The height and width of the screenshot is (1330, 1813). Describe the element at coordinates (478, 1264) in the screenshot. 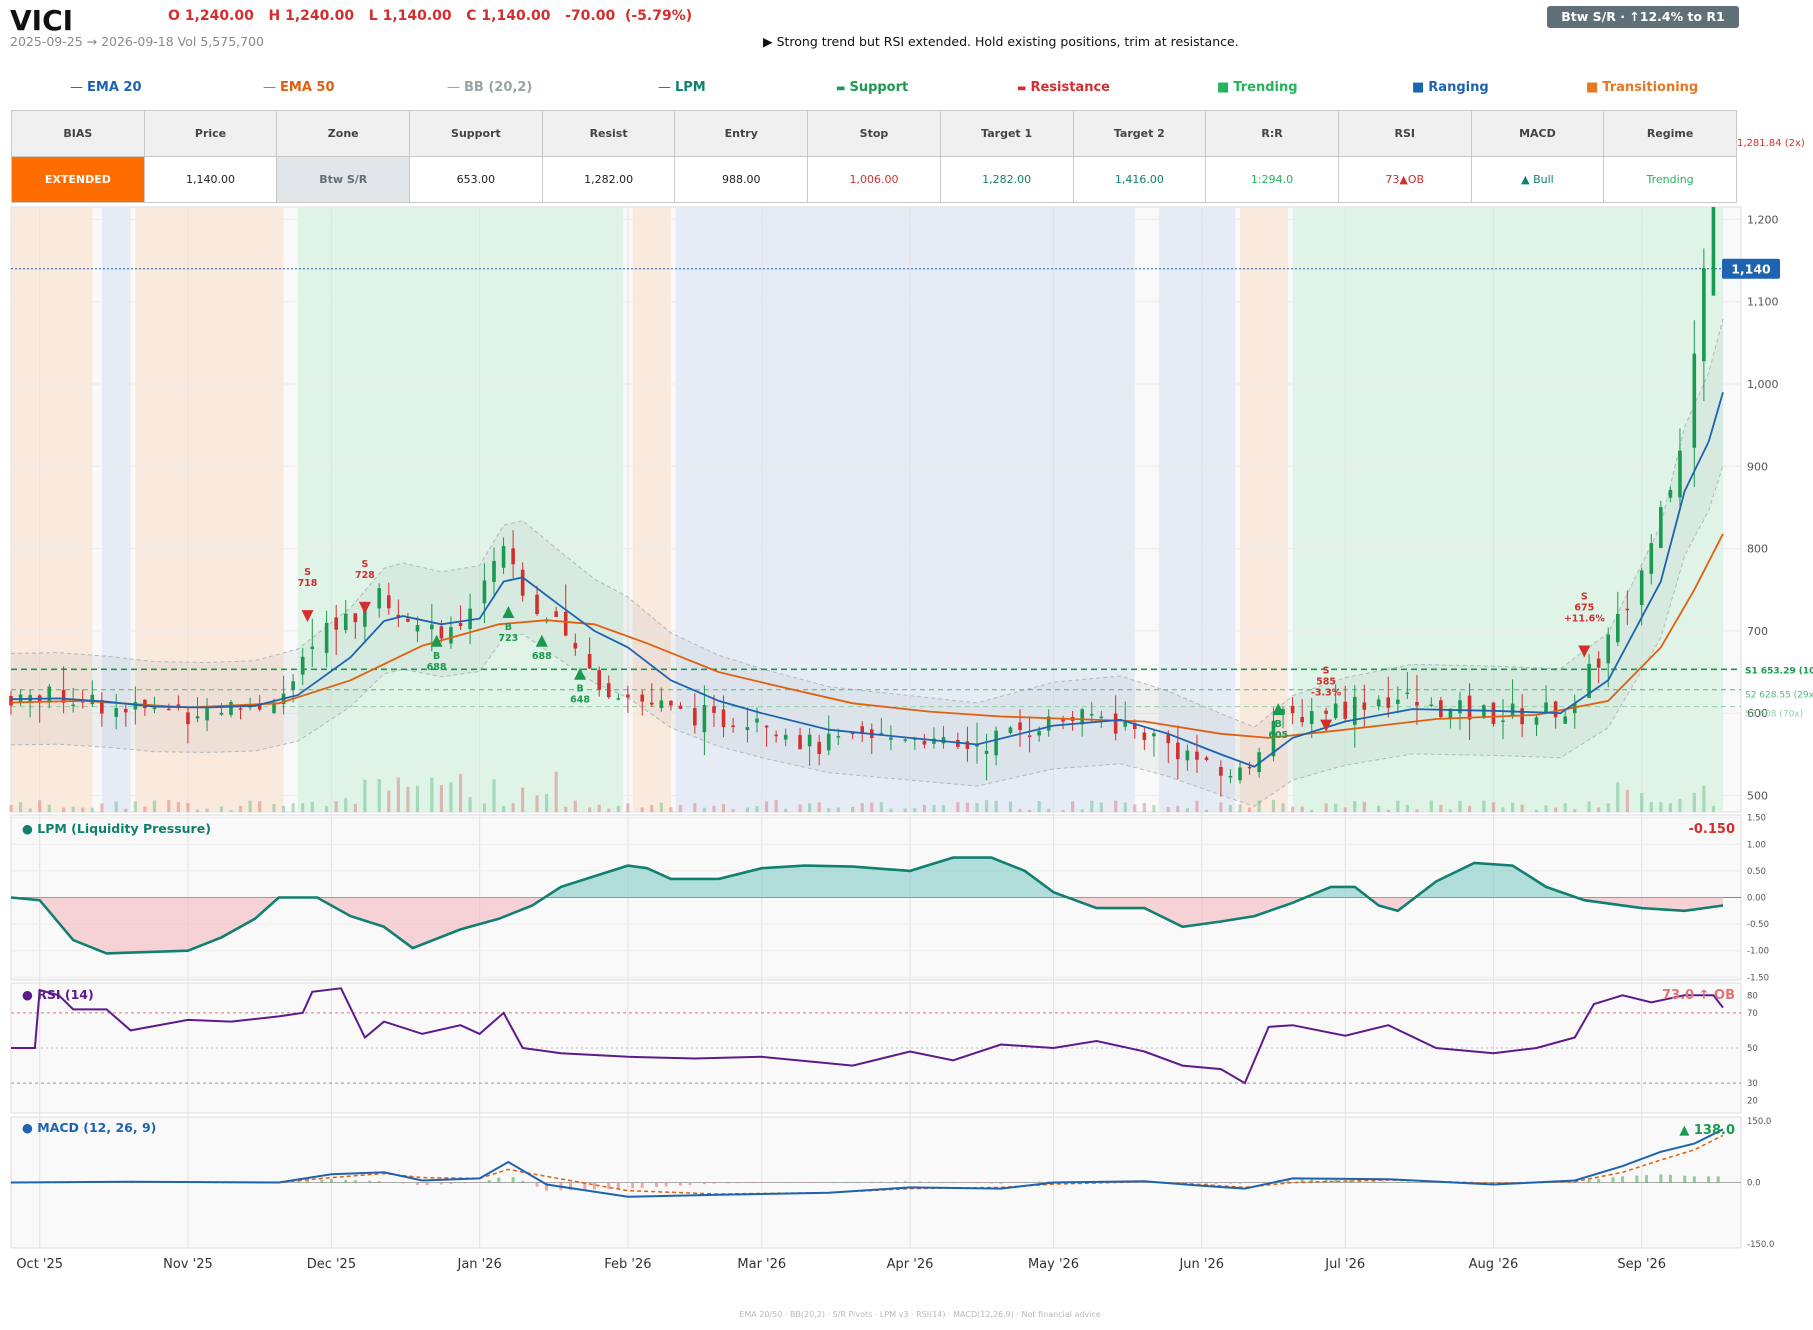

I see `x-tick-label: Jan '26` at that location.